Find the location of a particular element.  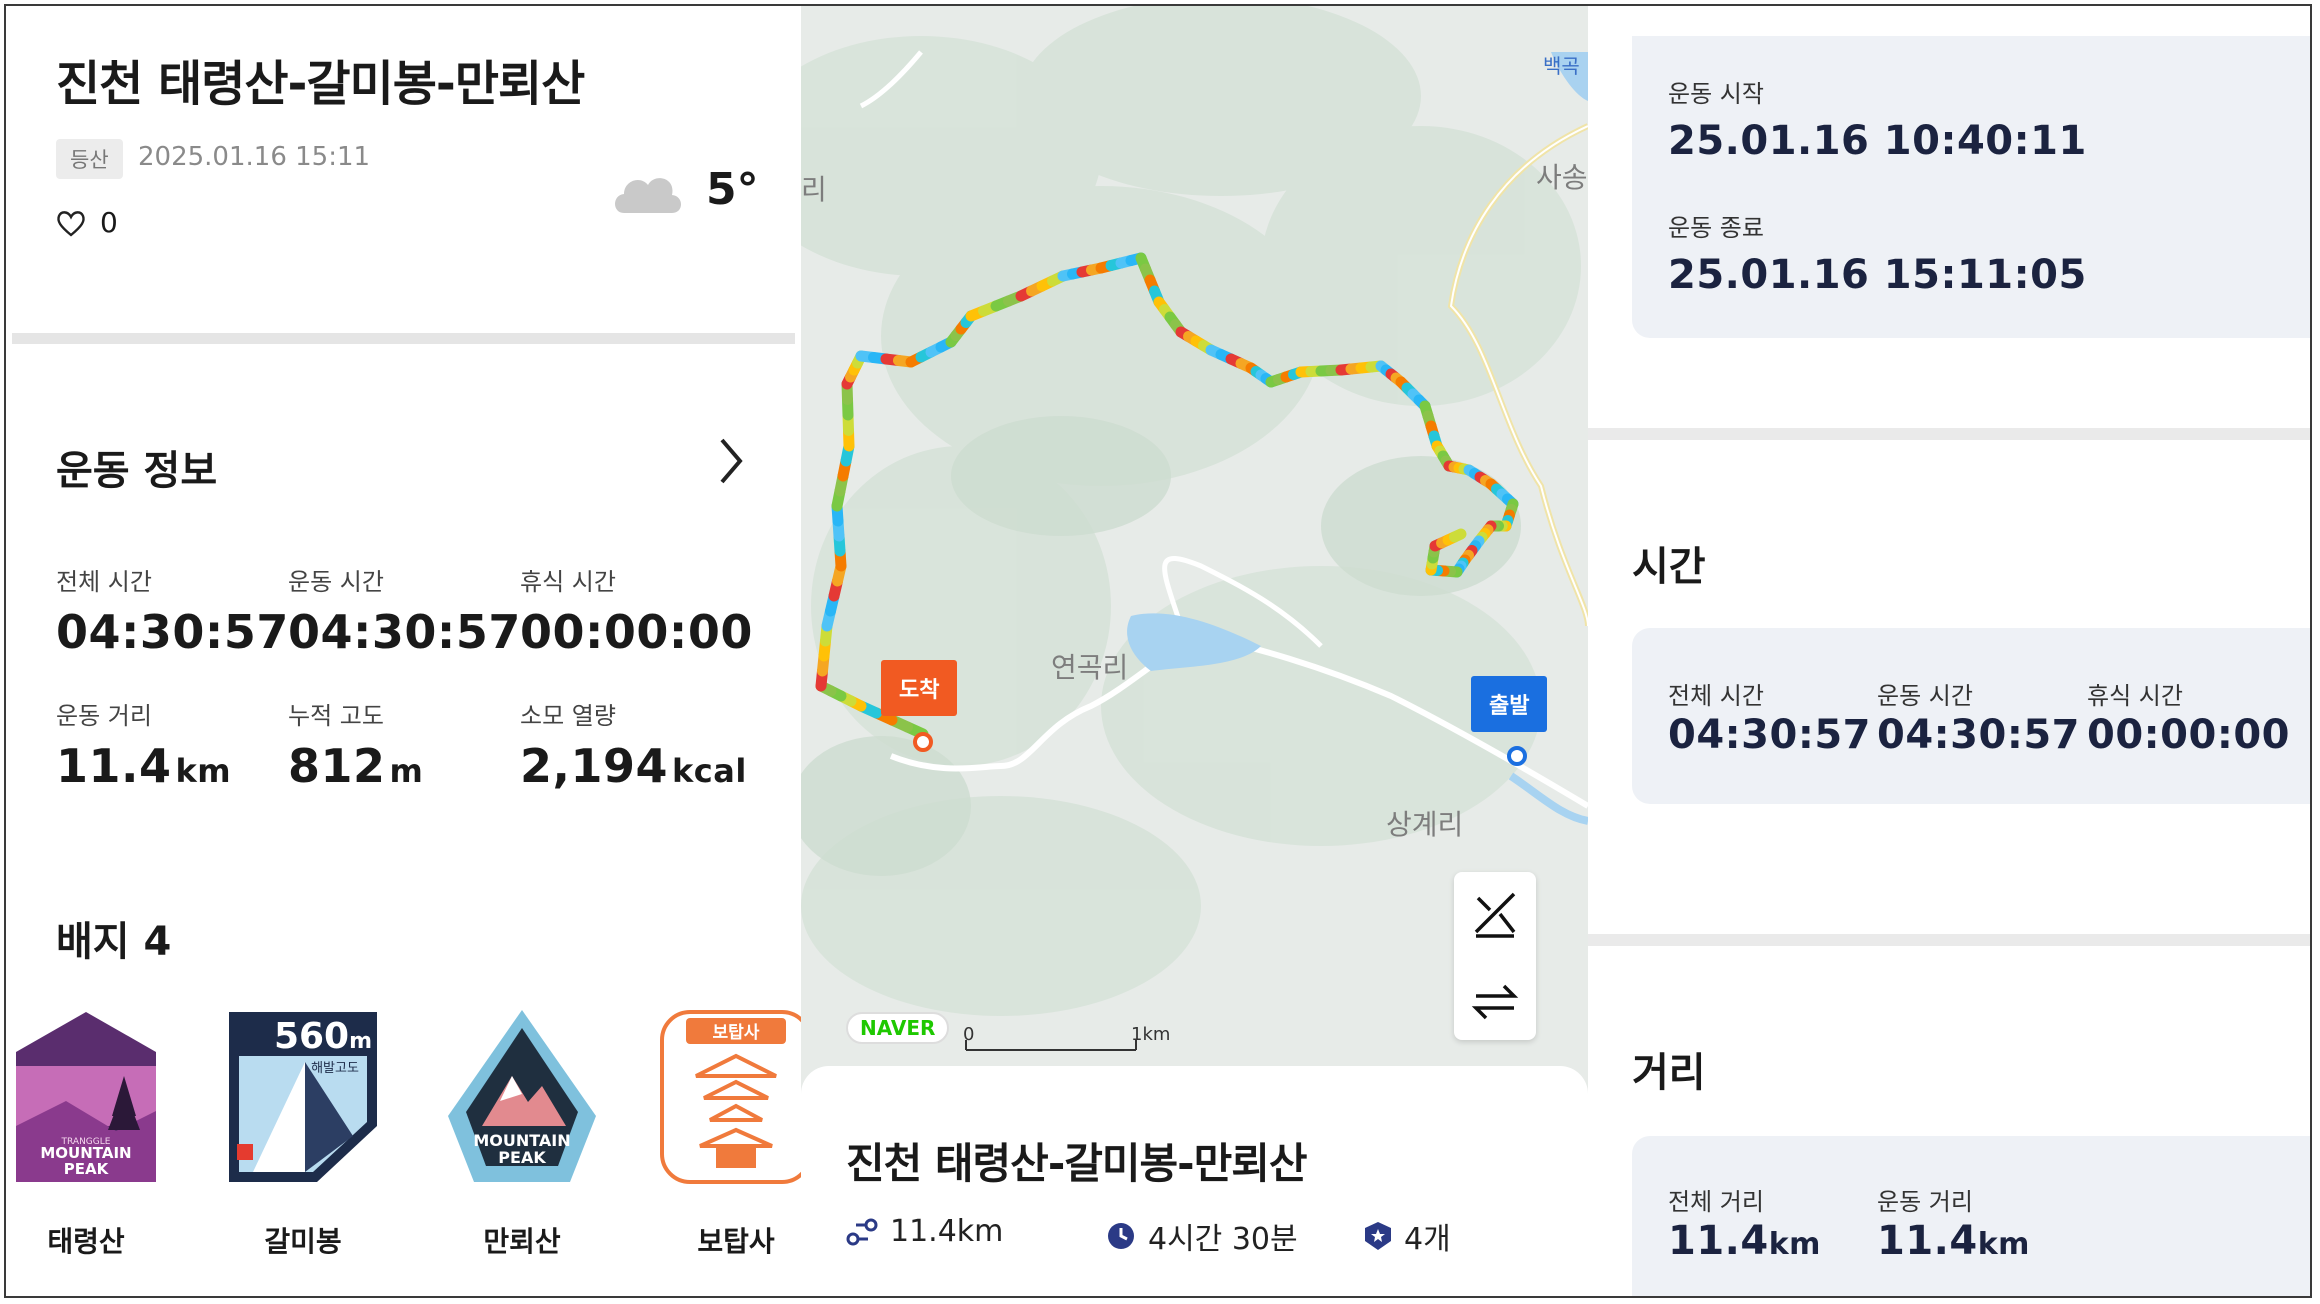

stat-label: 전체 시간 is located at coordinates (104, 582).